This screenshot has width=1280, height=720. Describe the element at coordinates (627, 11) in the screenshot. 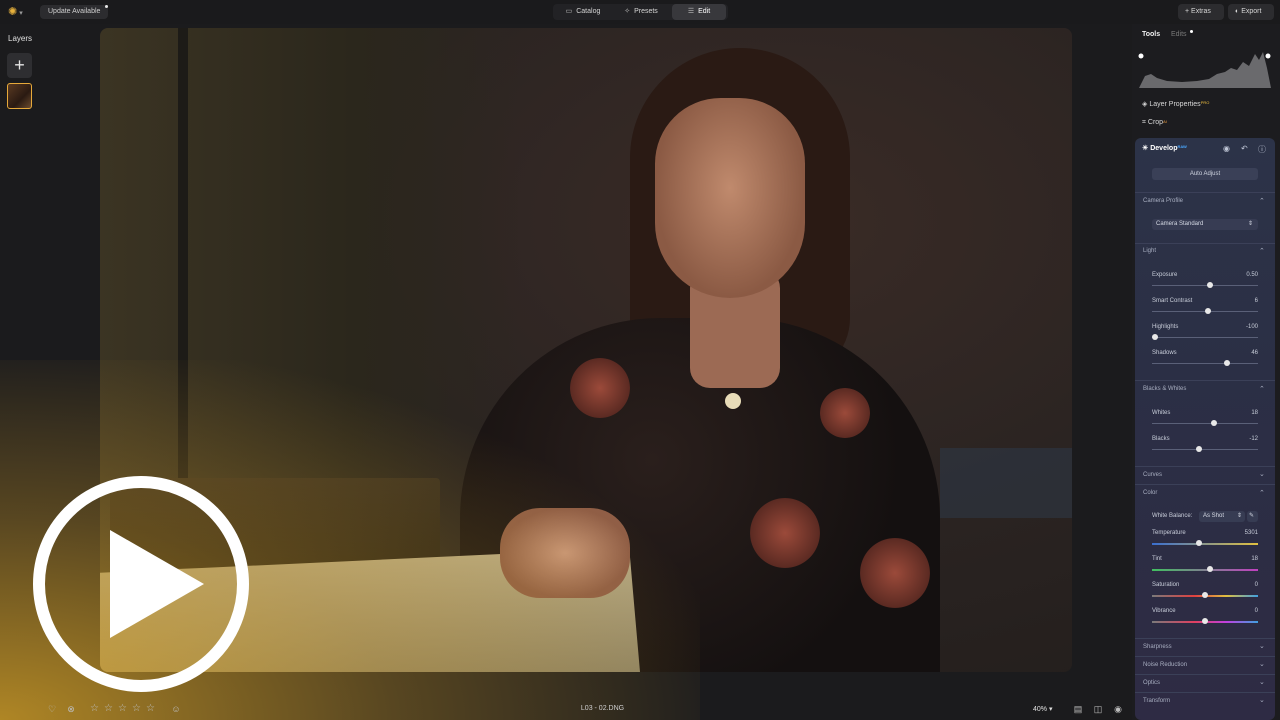

I see `sparkle-icon: ✧` at that location.